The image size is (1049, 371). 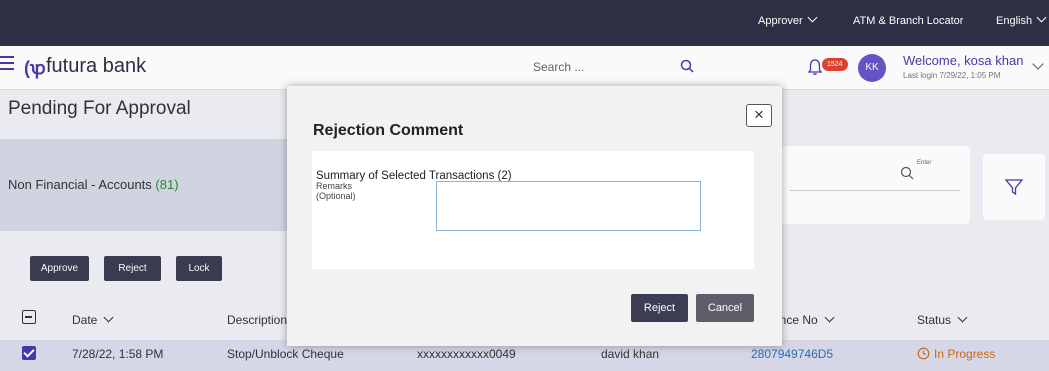 What do you see at coordinates (780, 21) in the screenshot?
I see `approver-label: Approver` at bounding box center [780, 21].